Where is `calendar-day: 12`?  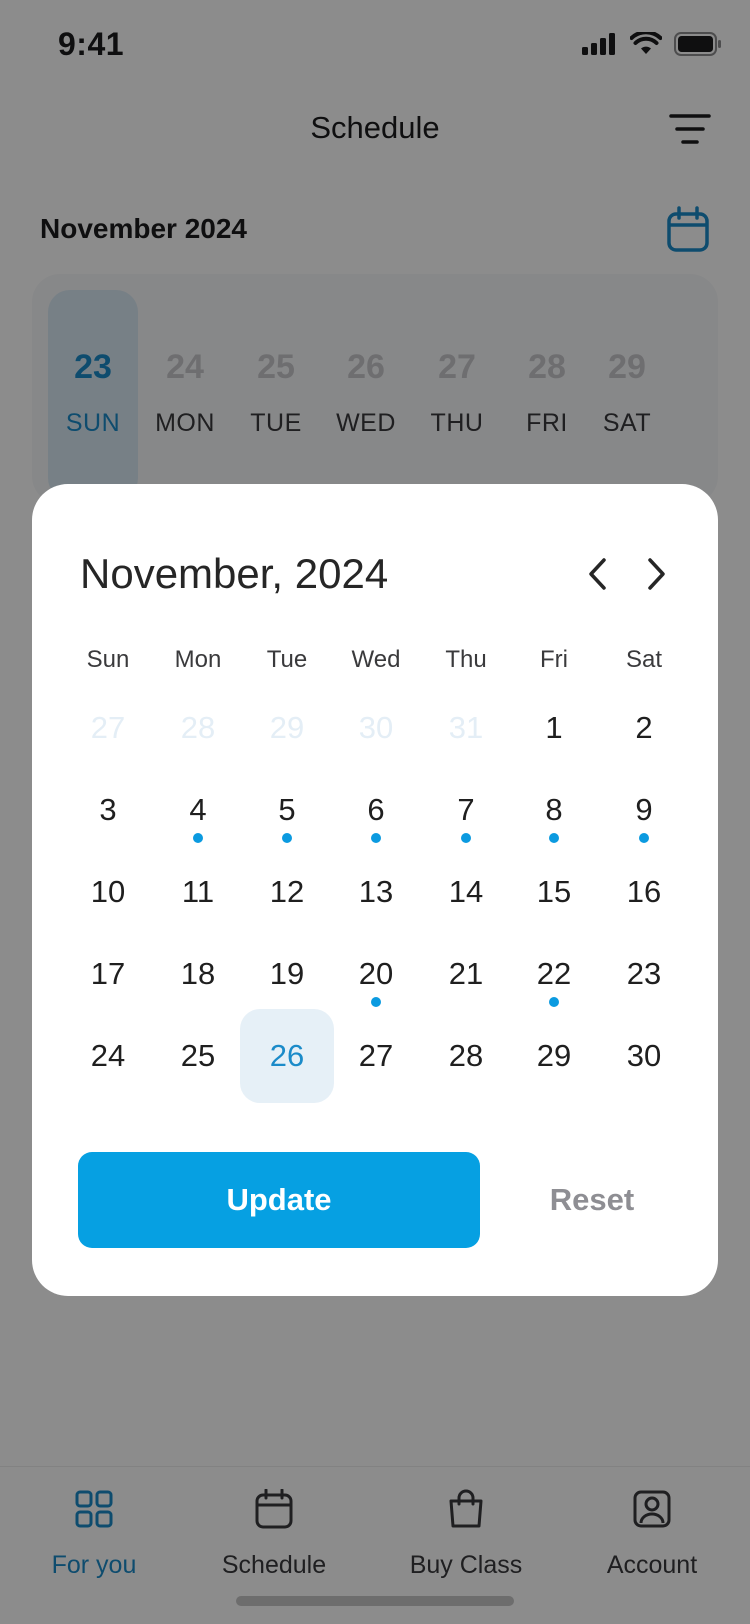 calendar-day: 12 is located at coordinates (287, 892).